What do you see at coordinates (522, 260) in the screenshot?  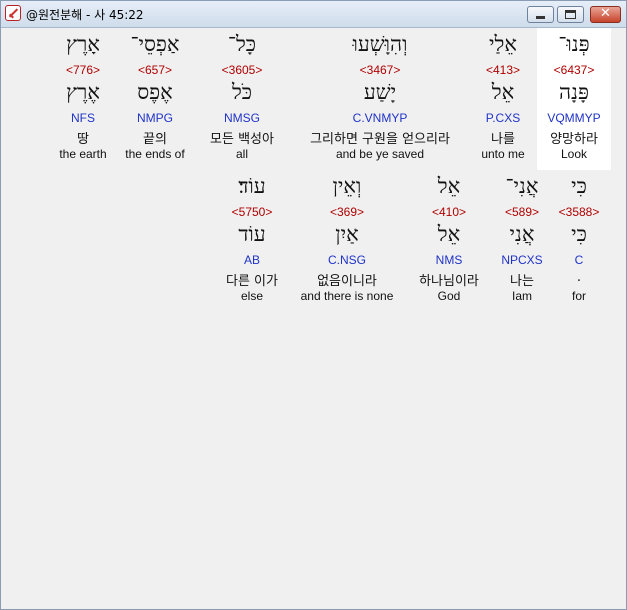 I see `morphology-code: NPCXS` at bounding box center [522, 260].